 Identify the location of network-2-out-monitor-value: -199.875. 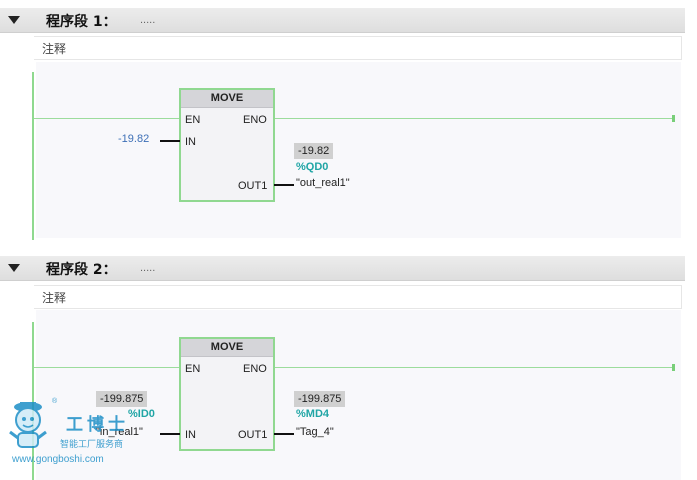
(320, 399).